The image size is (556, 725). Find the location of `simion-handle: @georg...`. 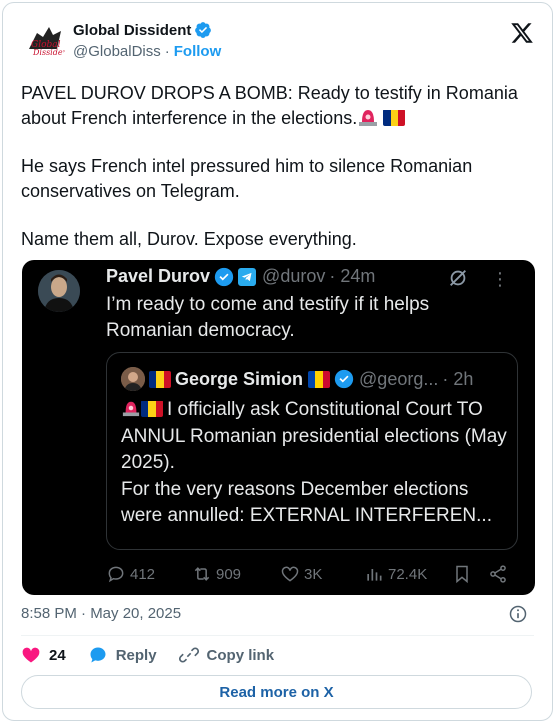

simion-handle: @georg... is located at coordinates (398, 379).